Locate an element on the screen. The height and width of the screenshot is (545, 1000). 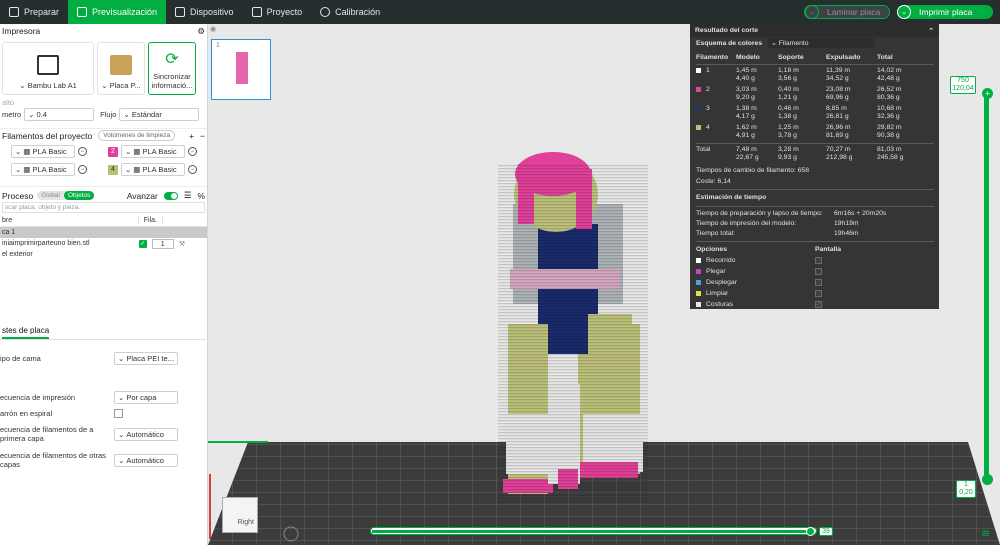
add-layer-icon: + is located at coordinates (987, 93).